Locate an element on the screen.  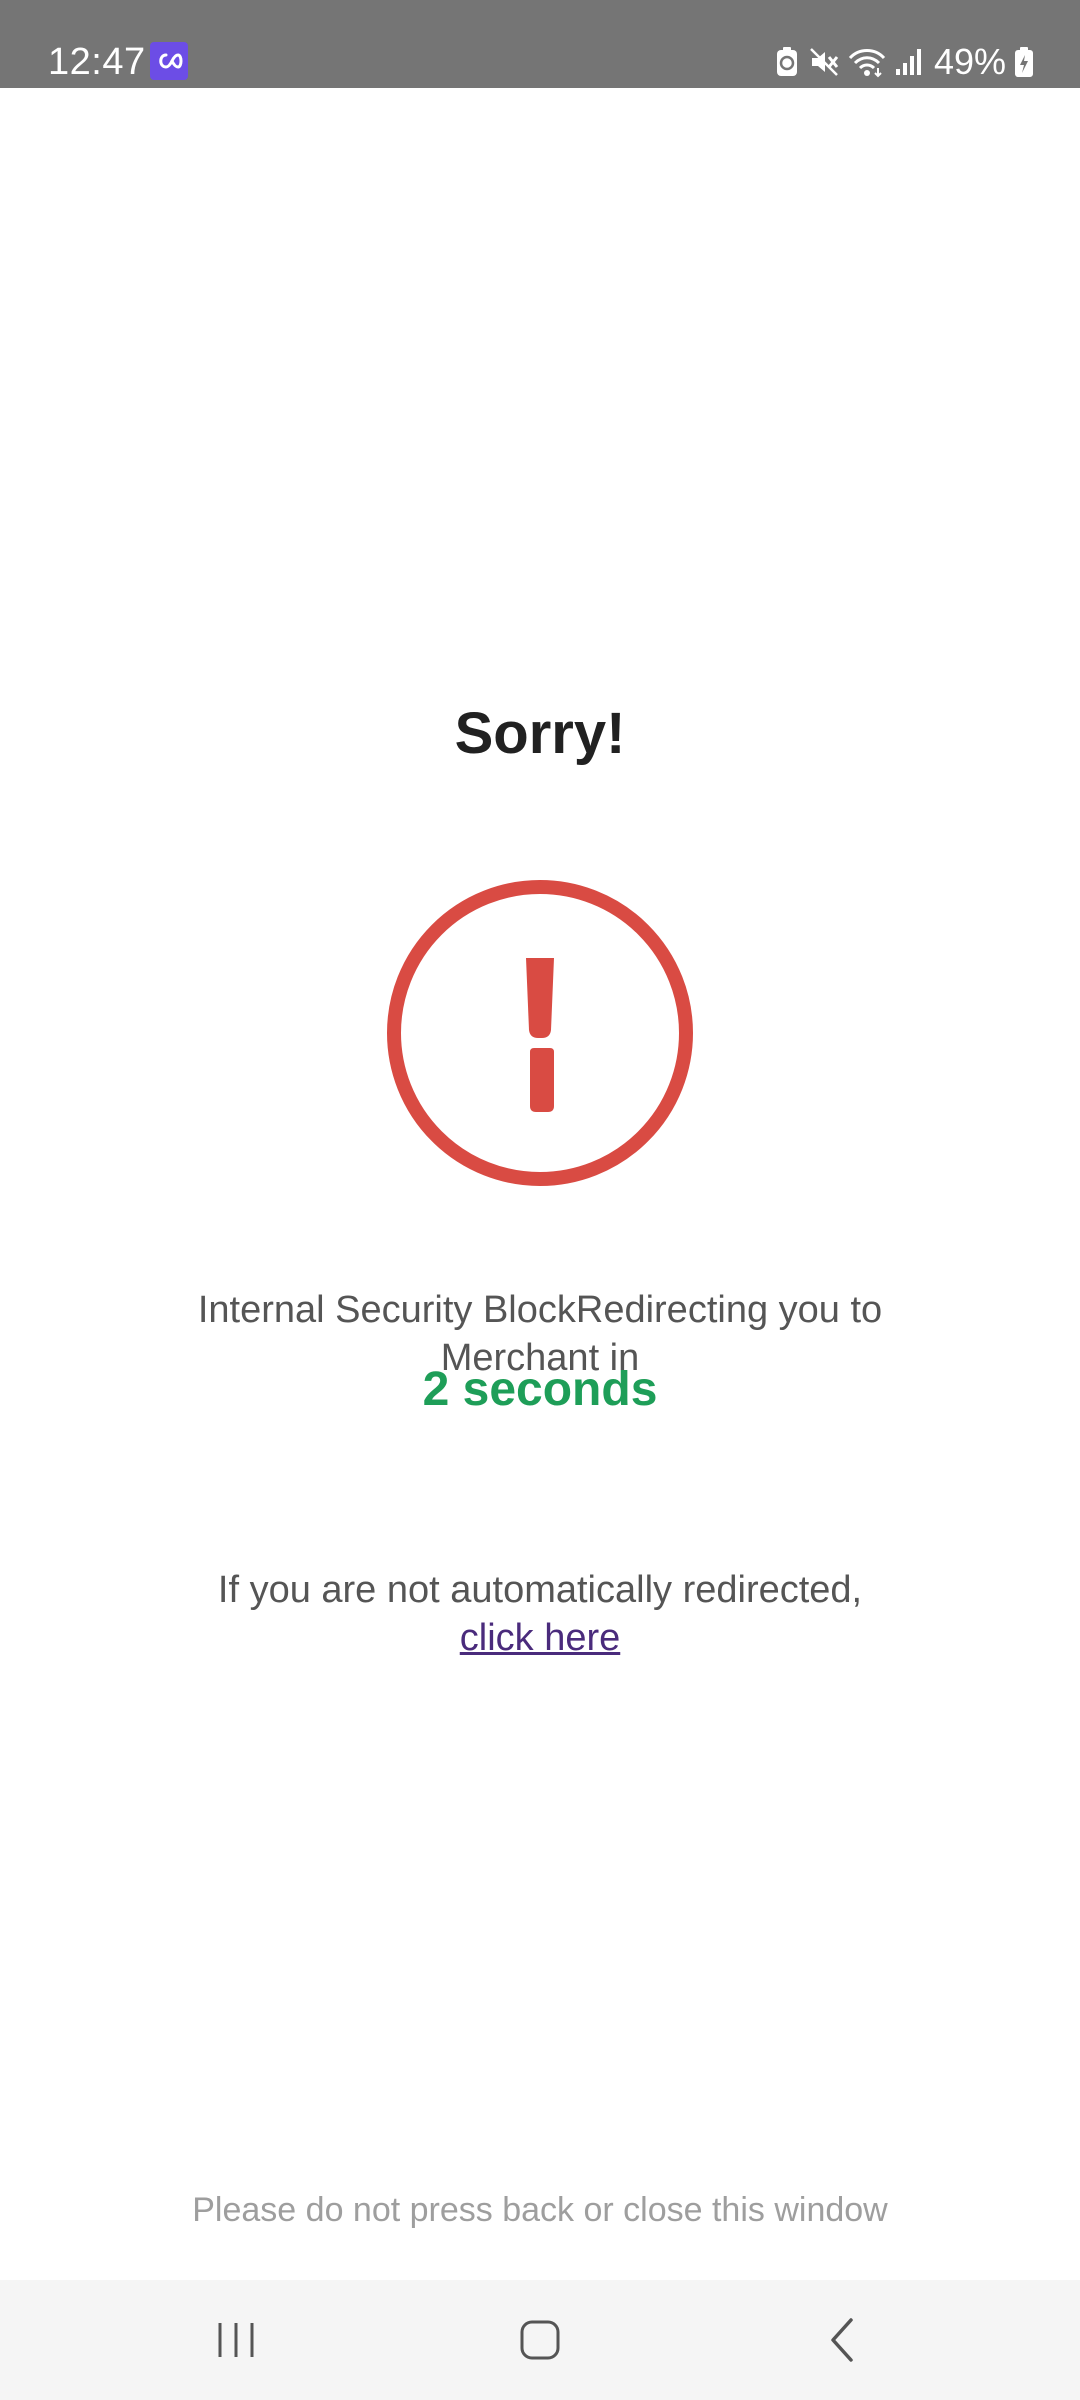
countdown-text: 2 seconds is located at coordinates (540, 1389).